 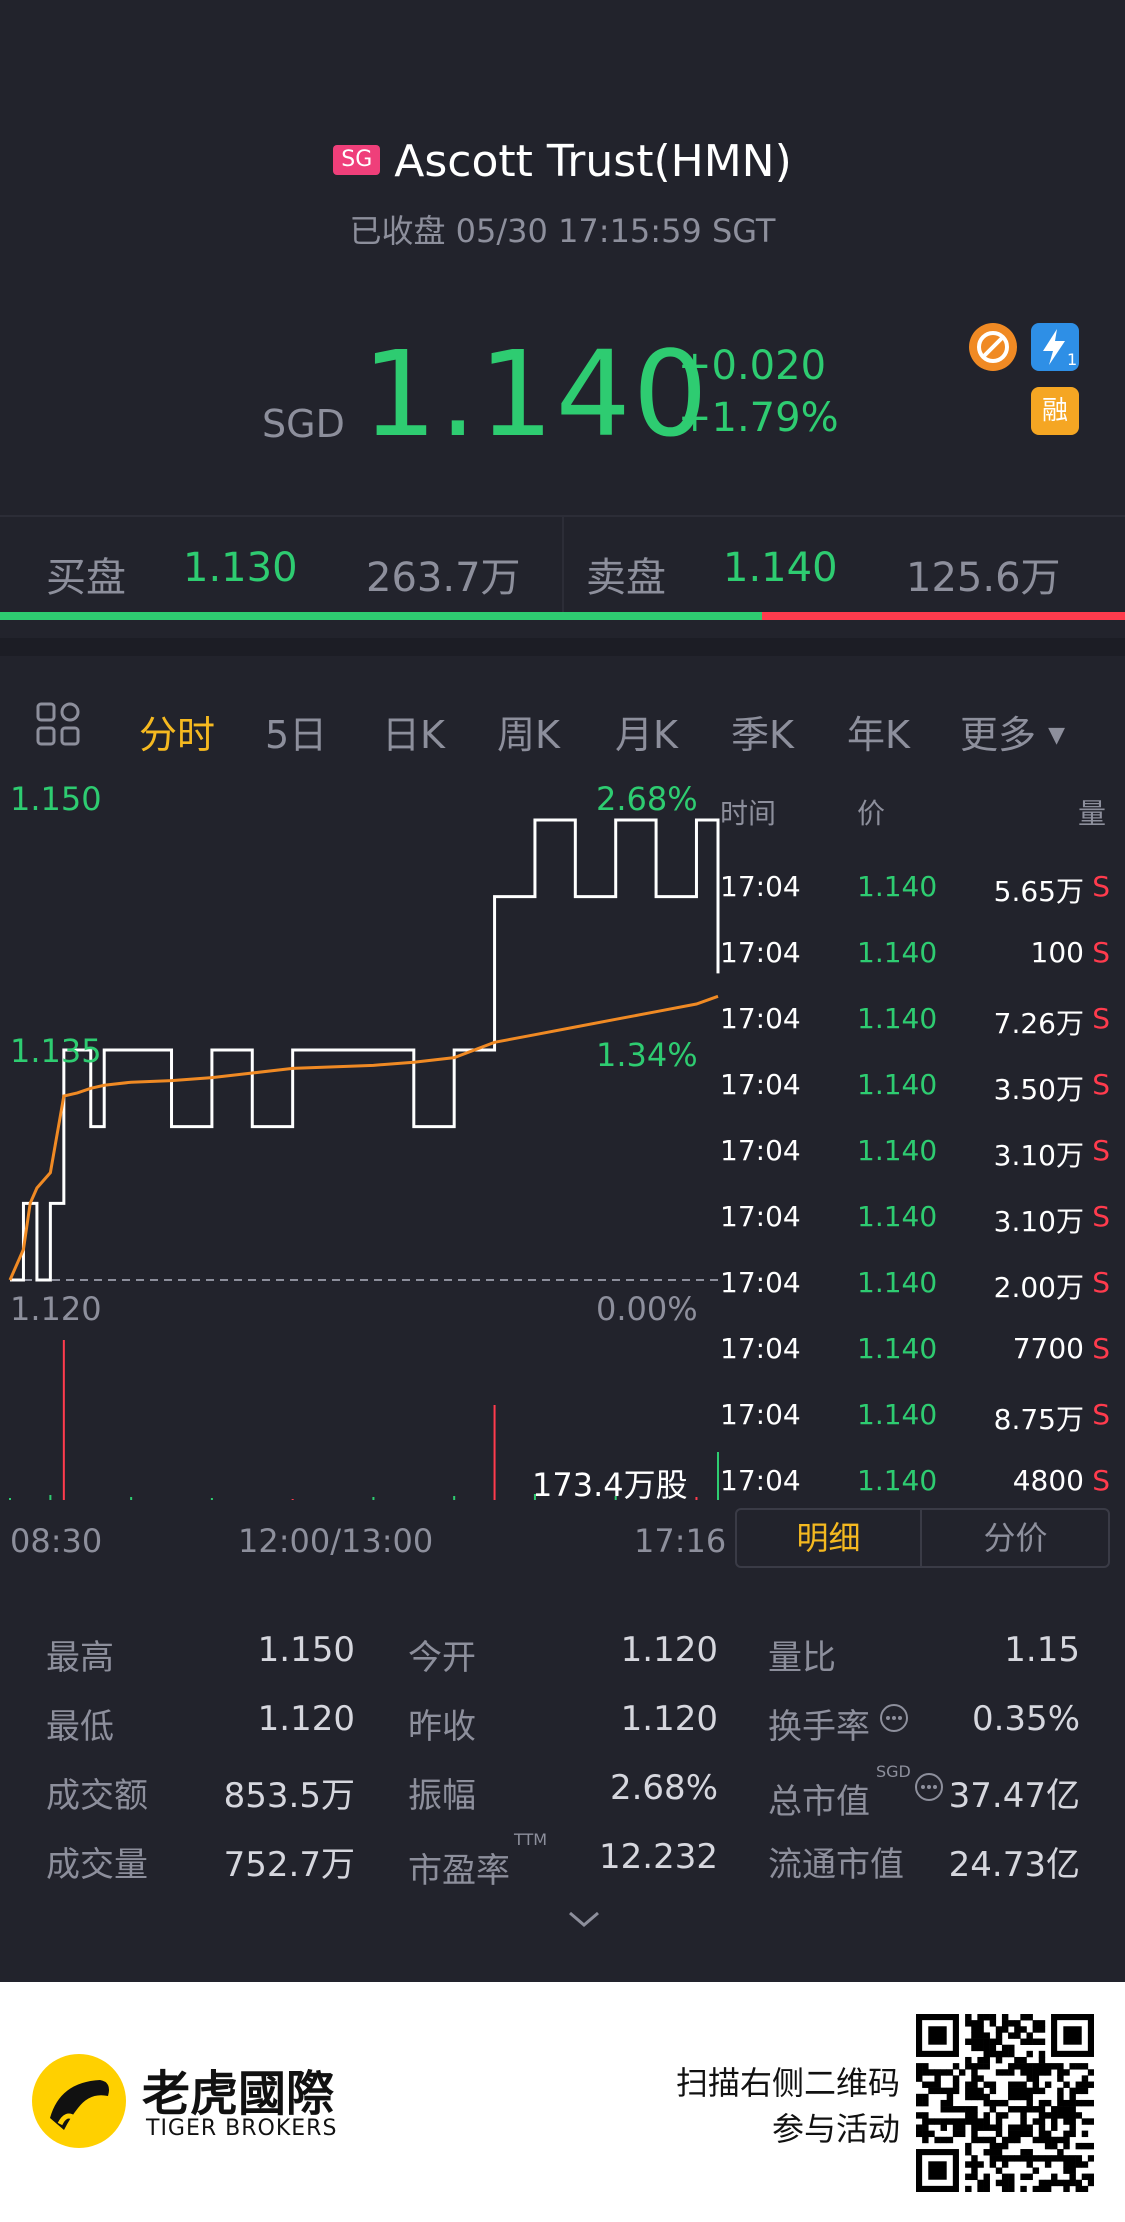 What do you see at coordinates (680, 1541) in the screenshot?
I see `time-end-label: 17:16` at bounding box center [680, 1541].